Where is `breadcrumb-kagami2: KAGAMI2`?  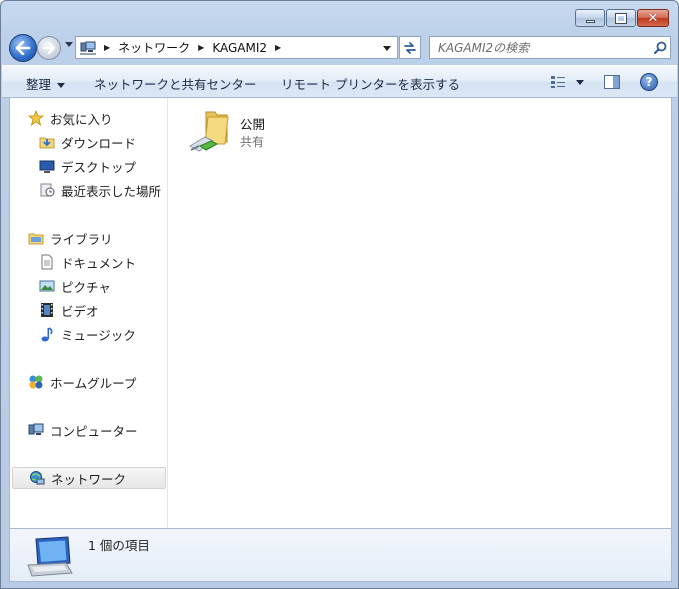
breadcrumb-kagami2: KAGAMI2 is located at coordinates (239, 48).